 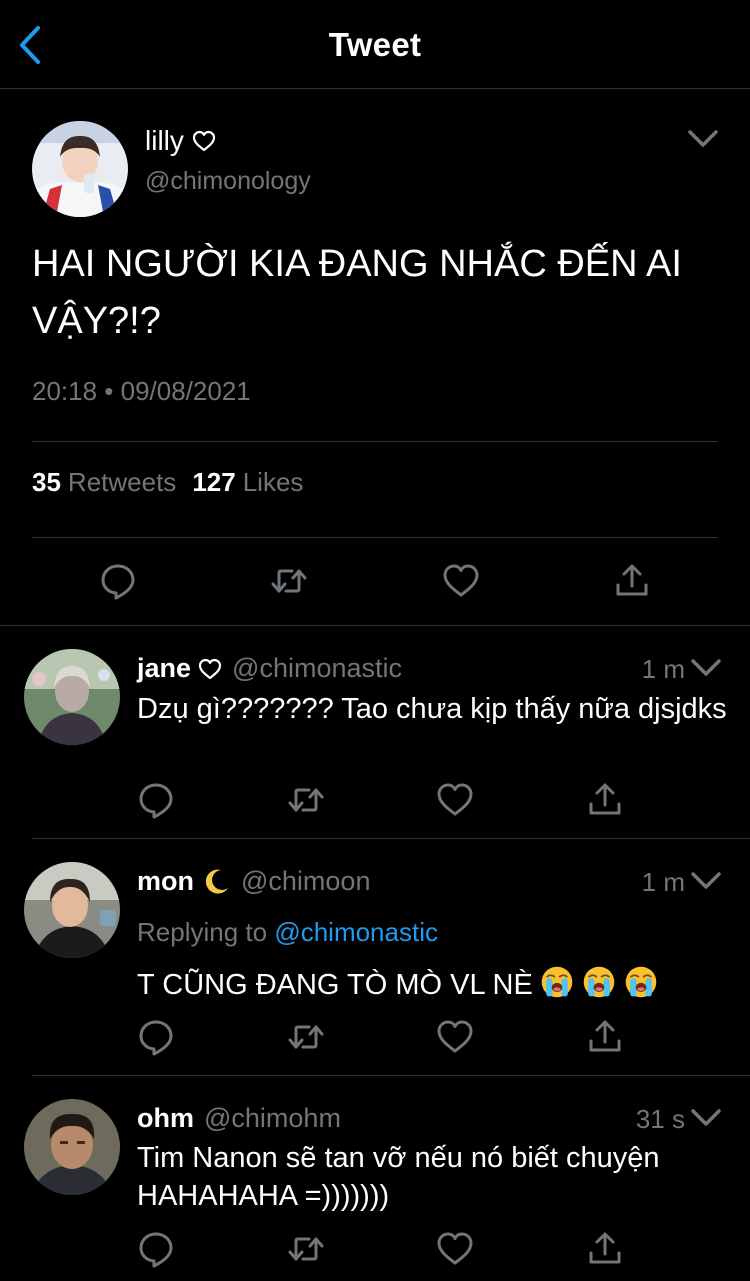 I want to click on reply-text: T CŨNG ĐANG TÒ MÒ VL NÈ, so click(x=442, y=984).